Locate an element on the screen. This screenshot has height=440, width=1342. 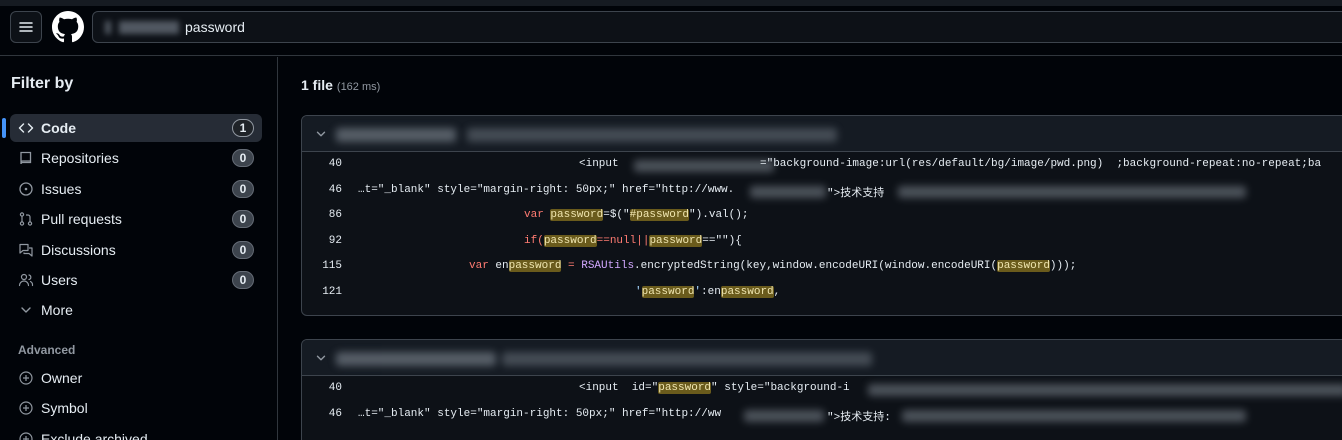
top-bar is located at coordinates (671, 28).